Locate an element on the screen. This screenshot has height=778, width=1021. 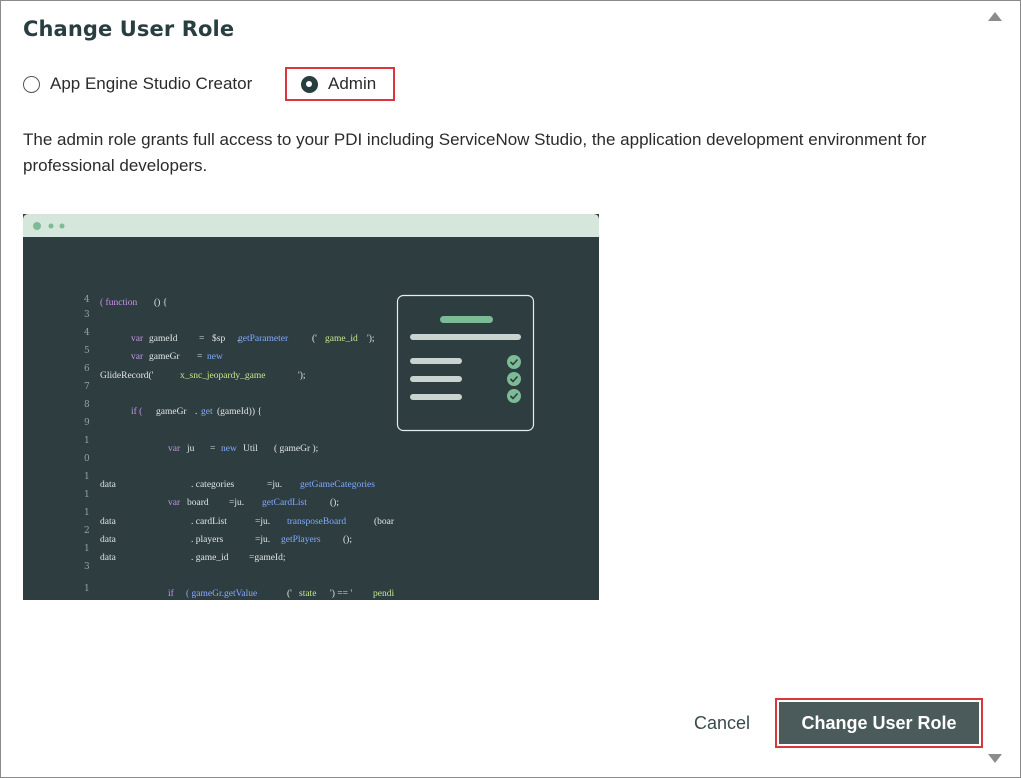
editor-titlebar is located at coordinates (311, 225).